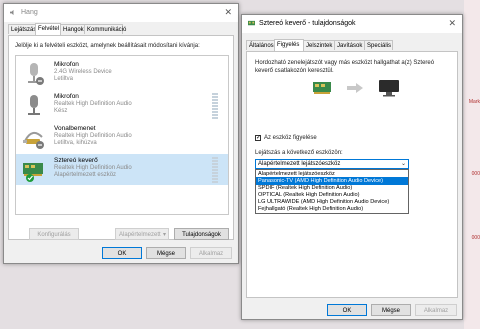 The image size is (480, 329). Describe the element at coordinates (322, 88) in the screenshot. I see `sound-card-icon` at that location.